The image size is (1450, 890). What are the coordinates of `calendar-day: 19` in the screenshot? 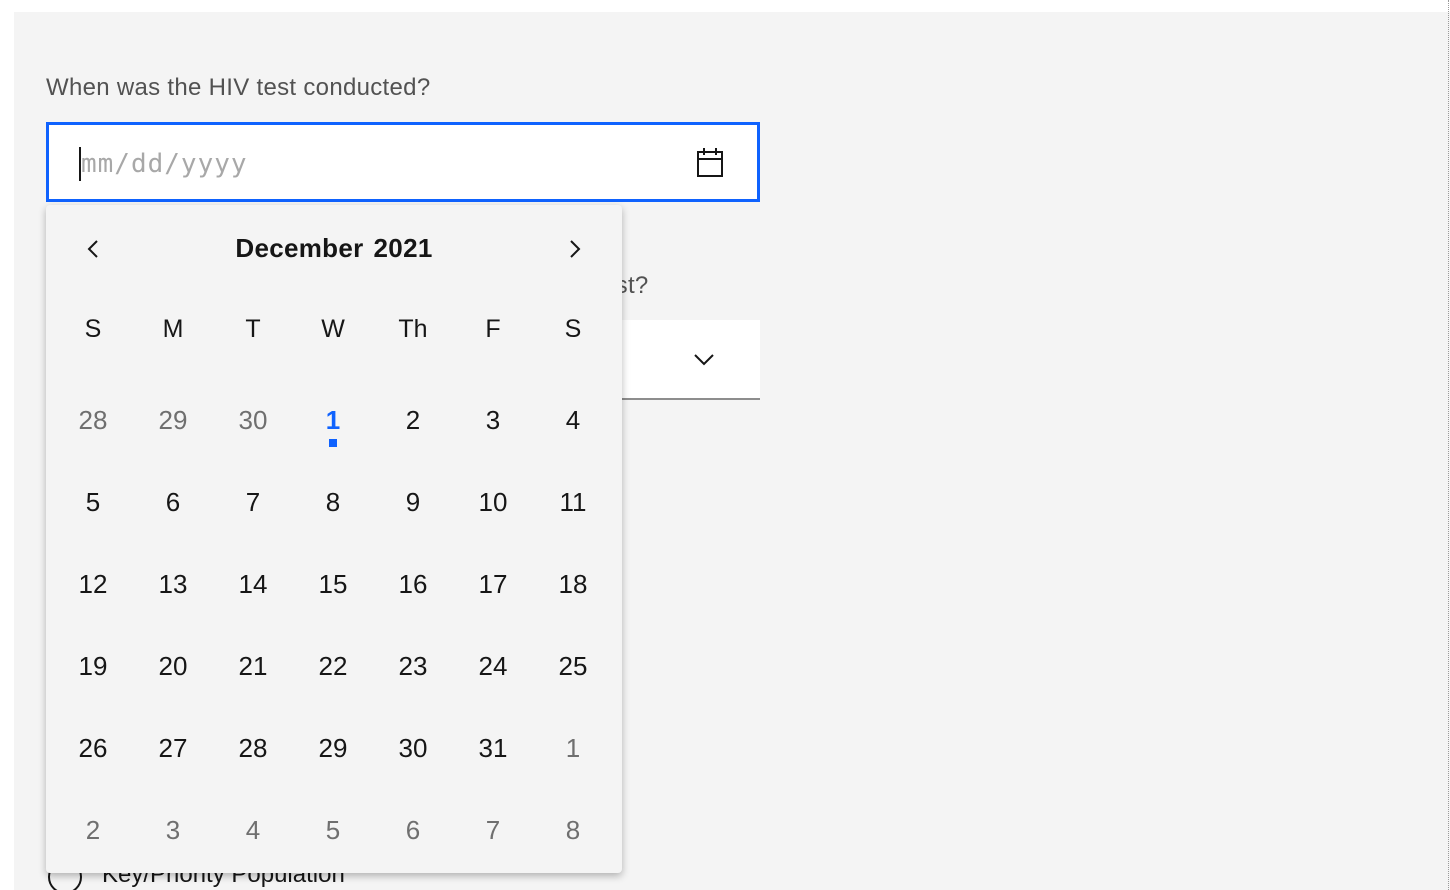 It's located at (93, 666).